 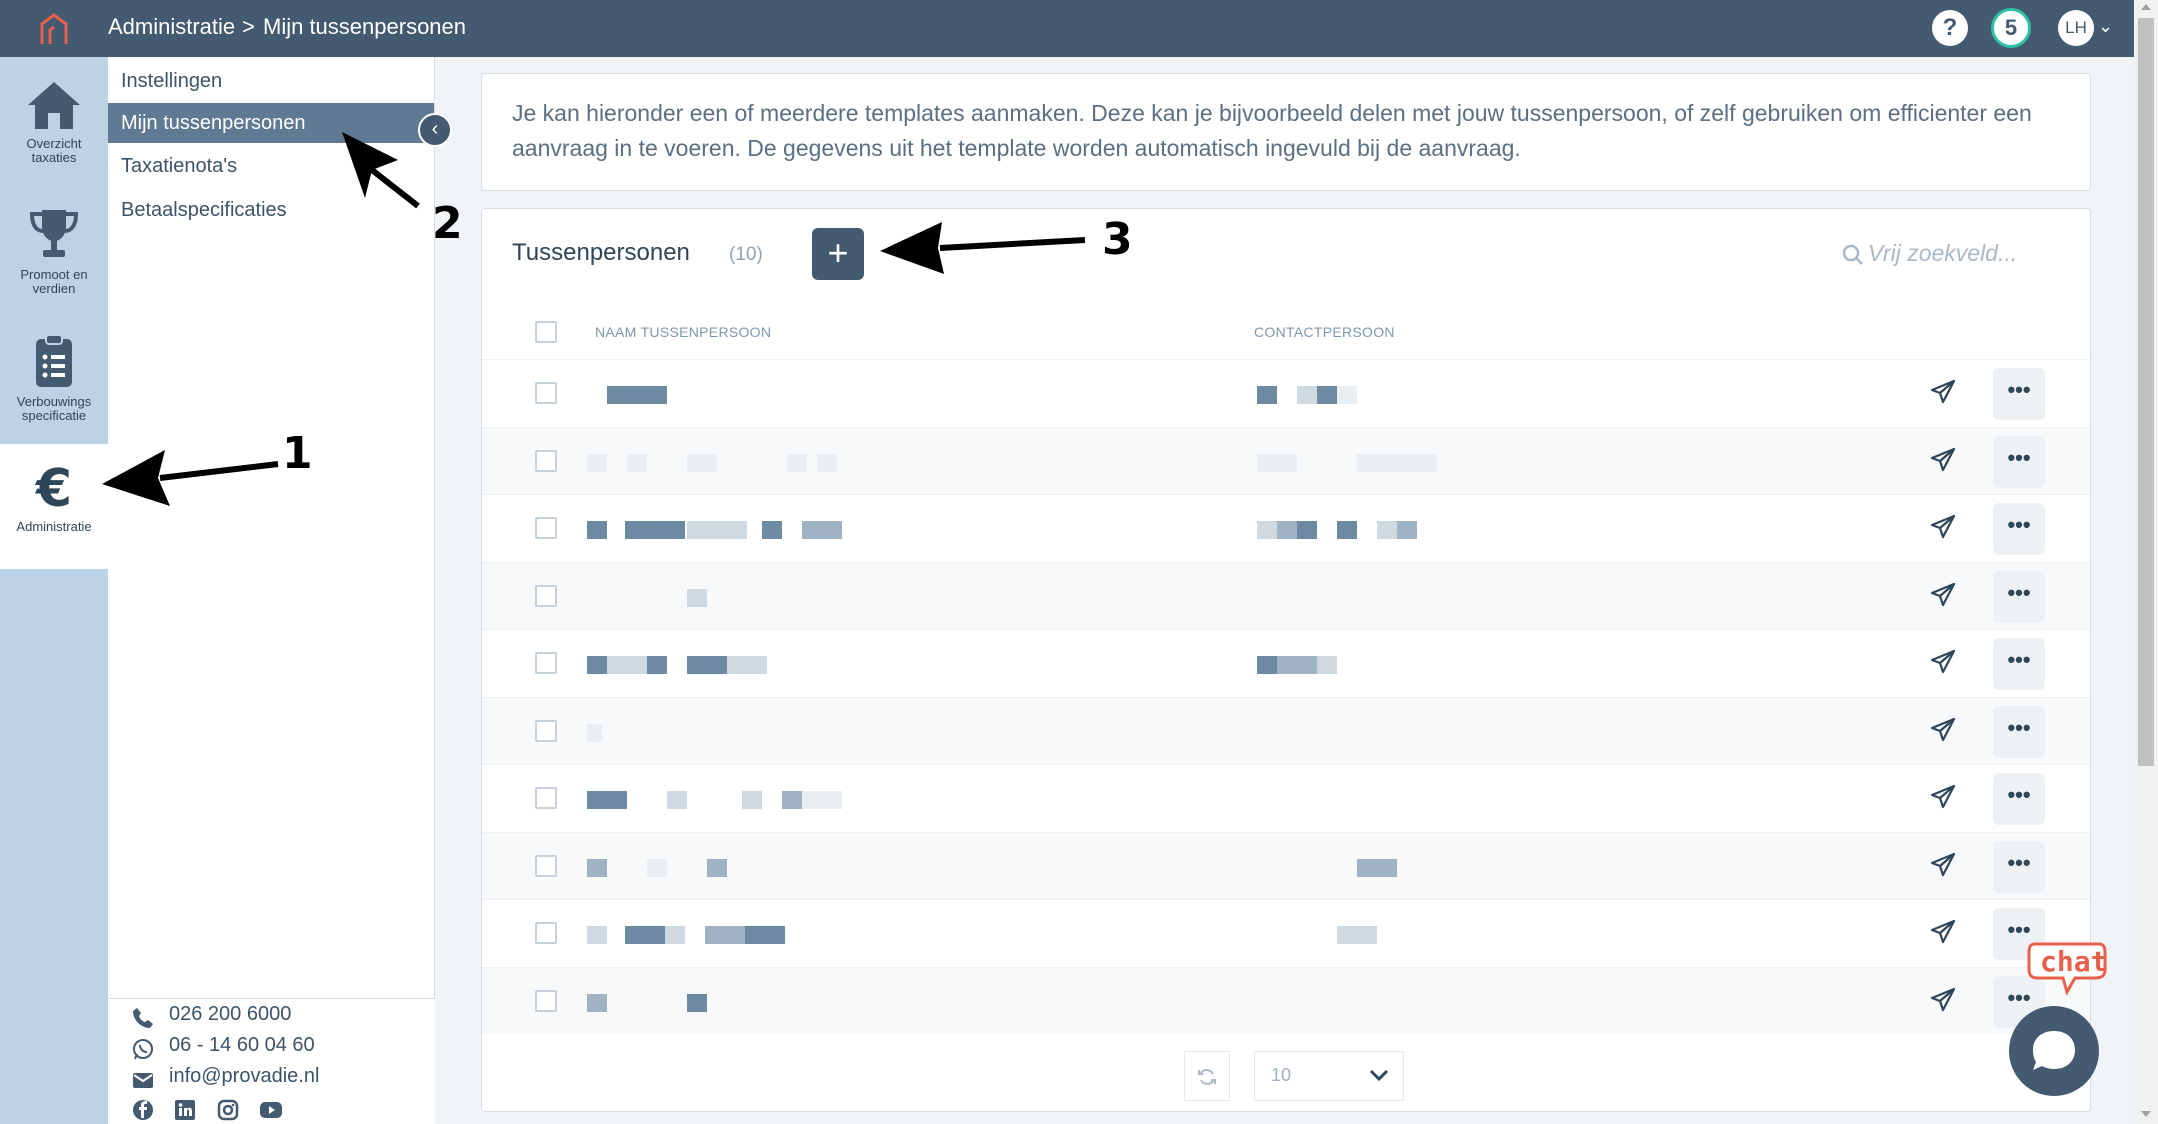 What do you see at coordinates (546, 332) in the screenshot?
I see `select-all-checkbox` at bounding box center [546, 332].